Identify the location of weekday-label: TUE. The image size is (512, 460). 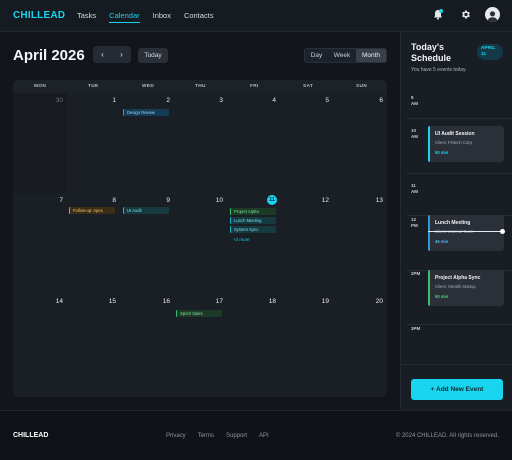
(93, 86).